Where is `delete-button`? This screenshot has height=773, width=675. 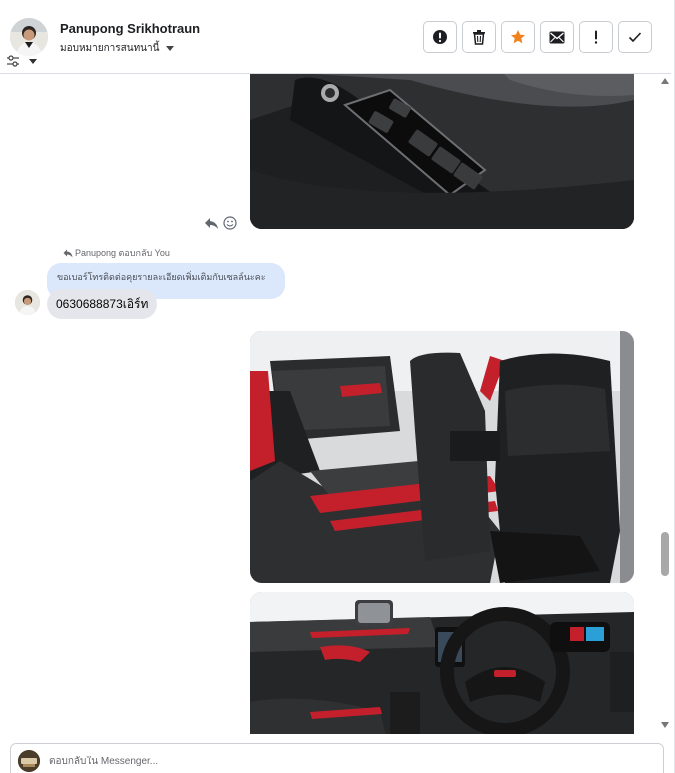 delete-button is located at coordinates (479, 37).